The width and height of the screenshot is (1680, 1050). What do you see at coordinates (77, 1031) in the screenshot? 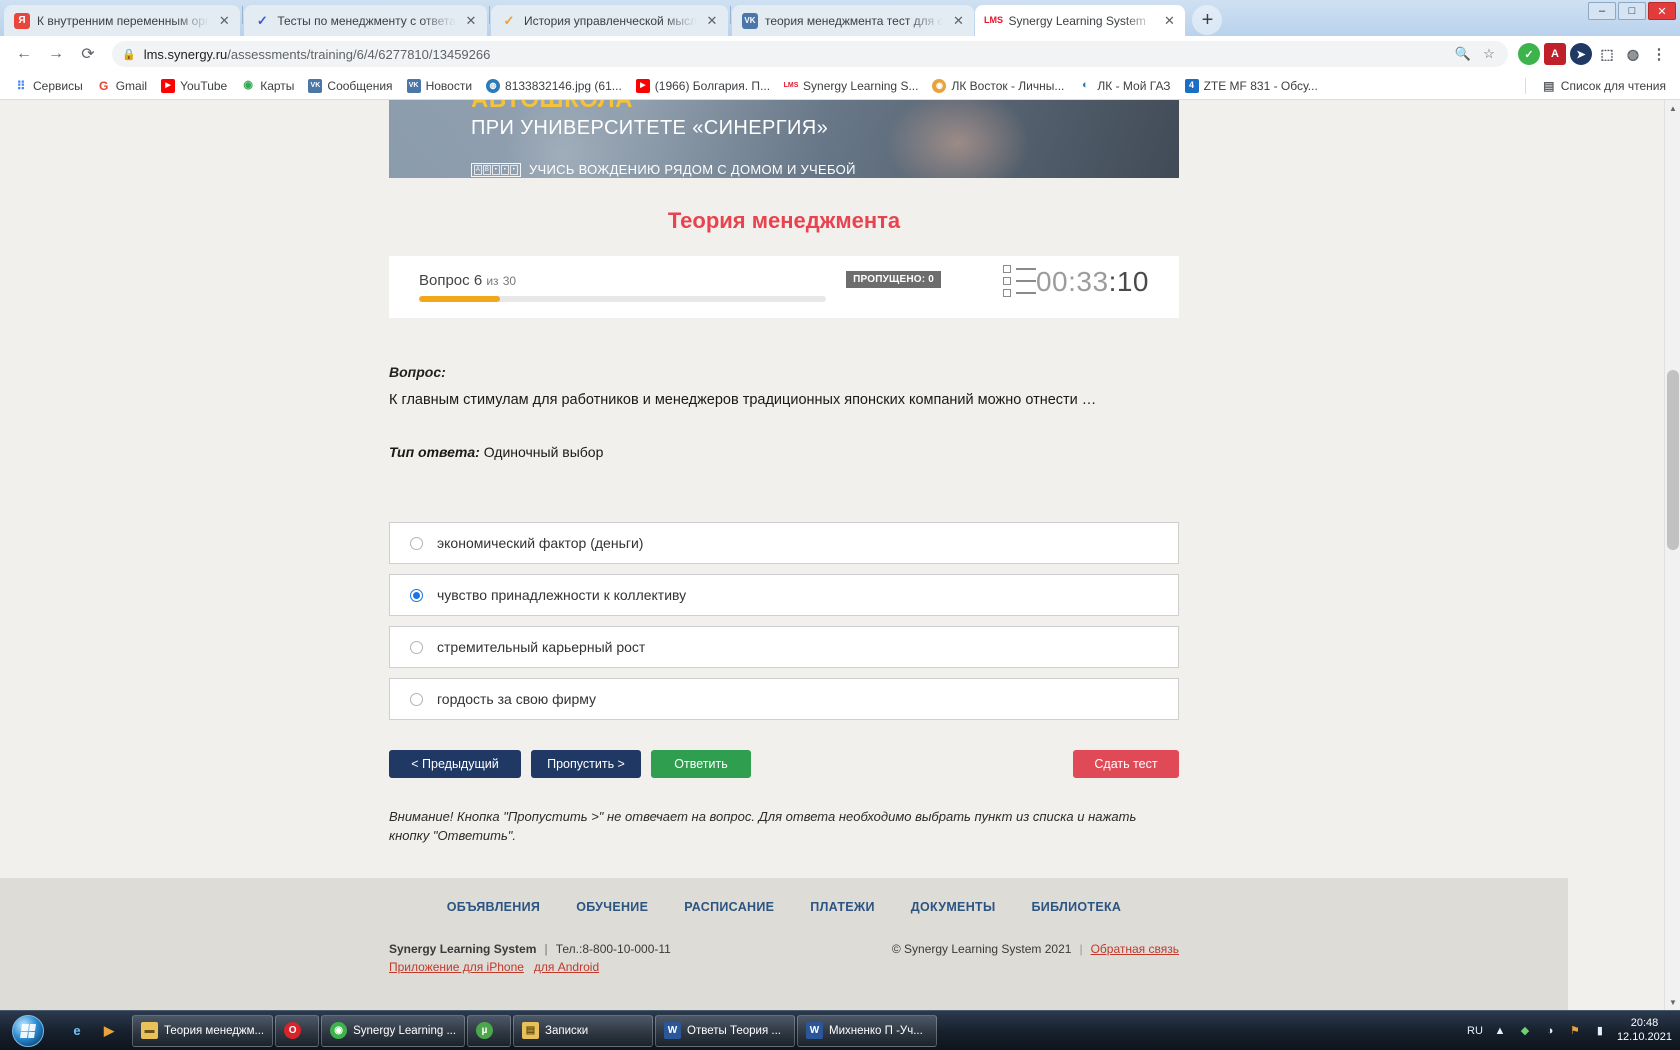
I see `ie-icon: e` at bounding box center [77, 1031].